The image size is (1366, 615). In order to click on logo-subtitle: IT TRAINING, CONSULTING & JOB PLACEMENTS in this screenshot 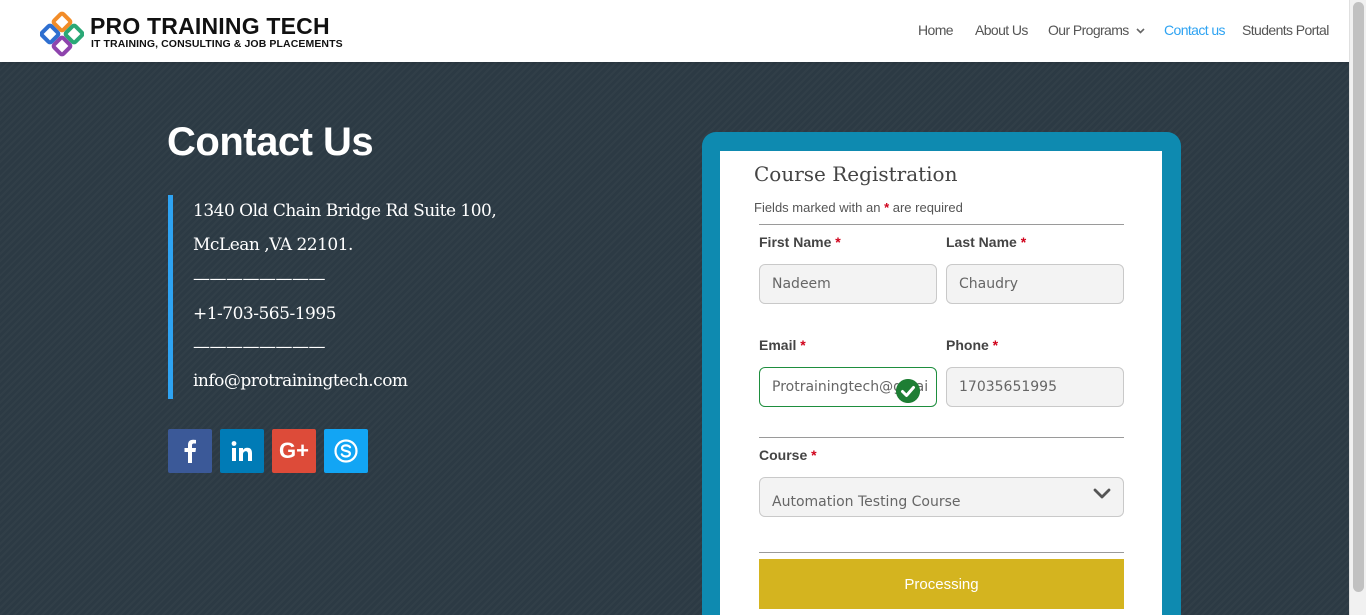, I will do `click(217, 44)`.